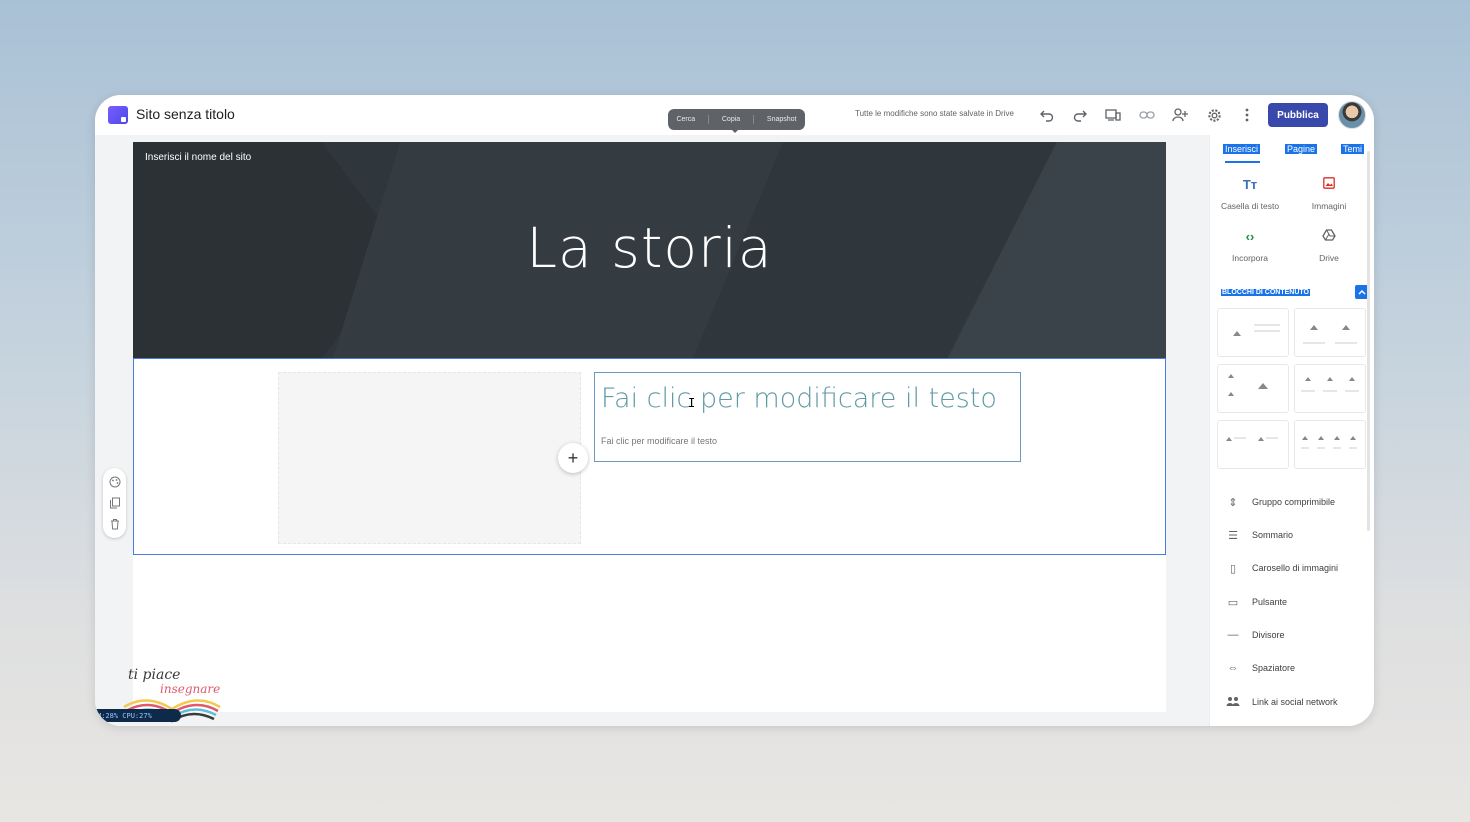  I want to click on component-label: Spaziatore, so click(1274, 668).